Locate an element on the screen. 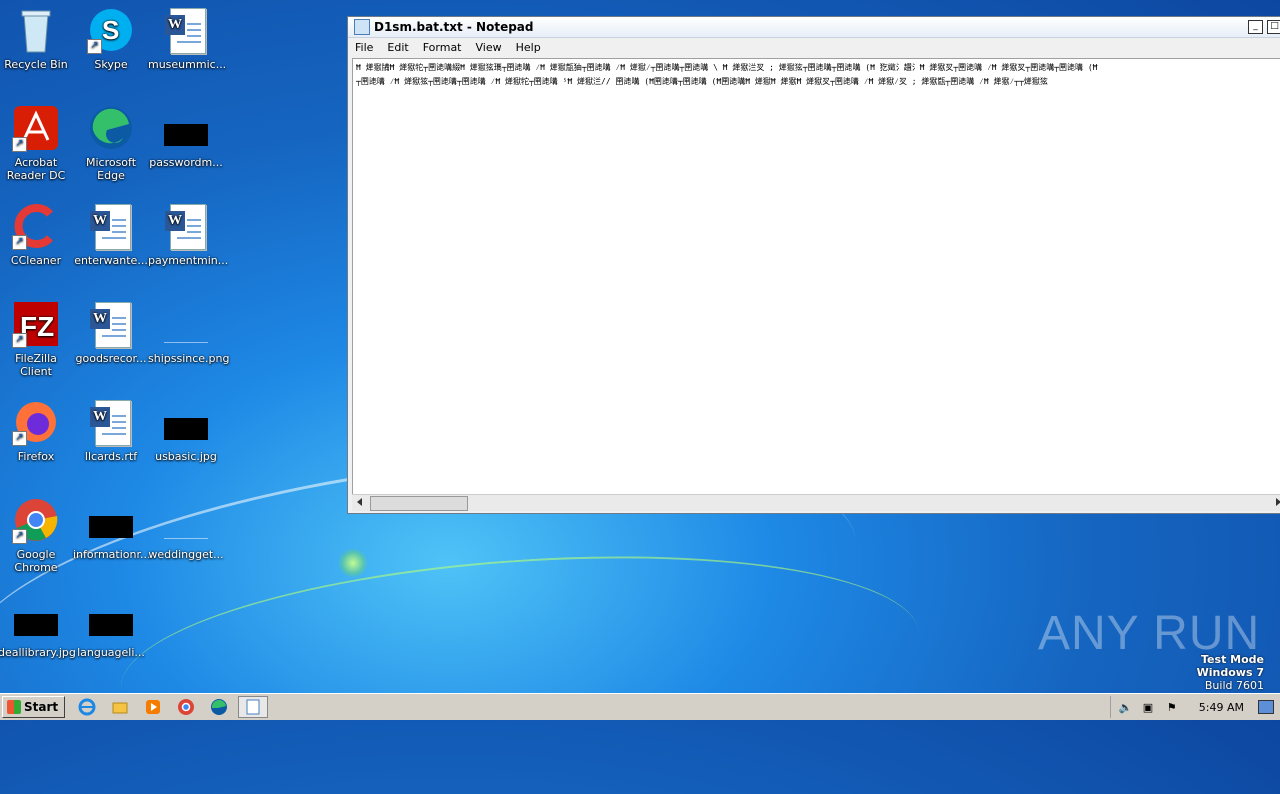  test-mode-watermark: Test Mode Windows 7 Build 7601 is located at coordinates (1230, 672).